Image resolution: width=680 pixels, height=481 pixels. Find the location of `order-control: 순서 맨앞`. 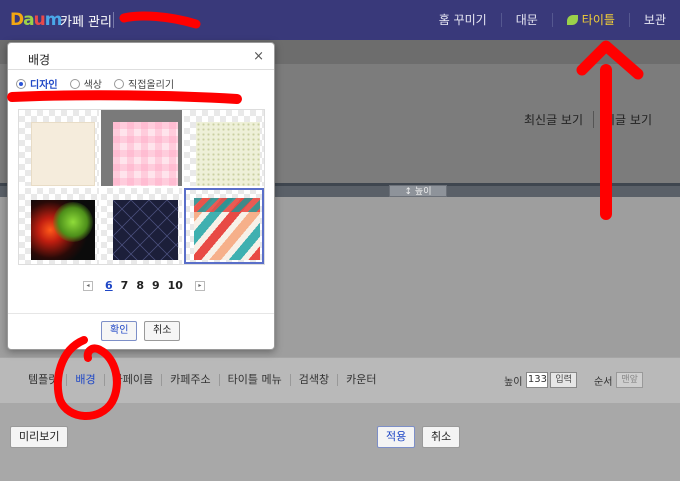

order-control: 순서 맨앞 is located at coordinates (618, 380).